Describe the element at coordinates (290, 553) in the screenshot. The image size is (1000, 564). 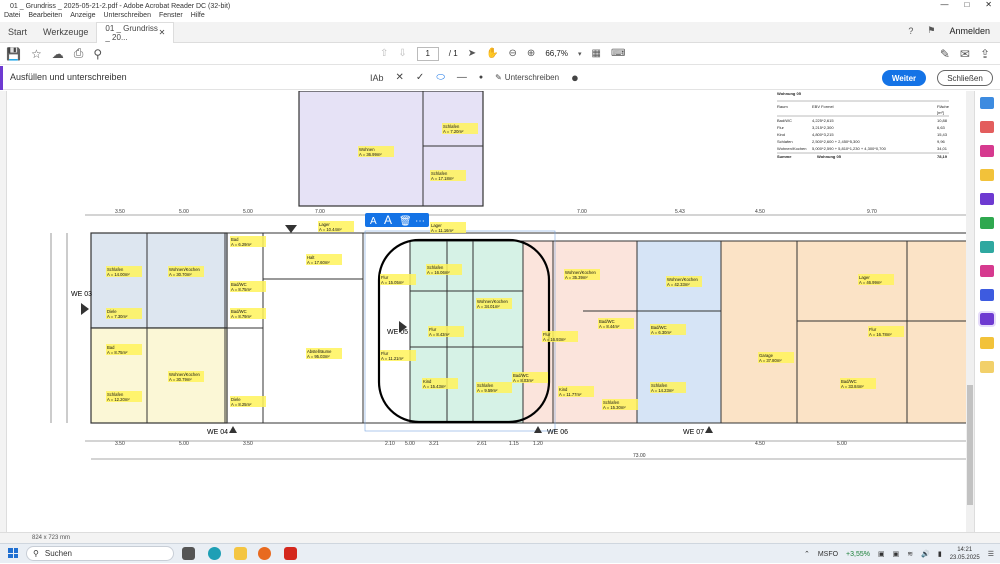
I see `acrobat-icon` at that location.